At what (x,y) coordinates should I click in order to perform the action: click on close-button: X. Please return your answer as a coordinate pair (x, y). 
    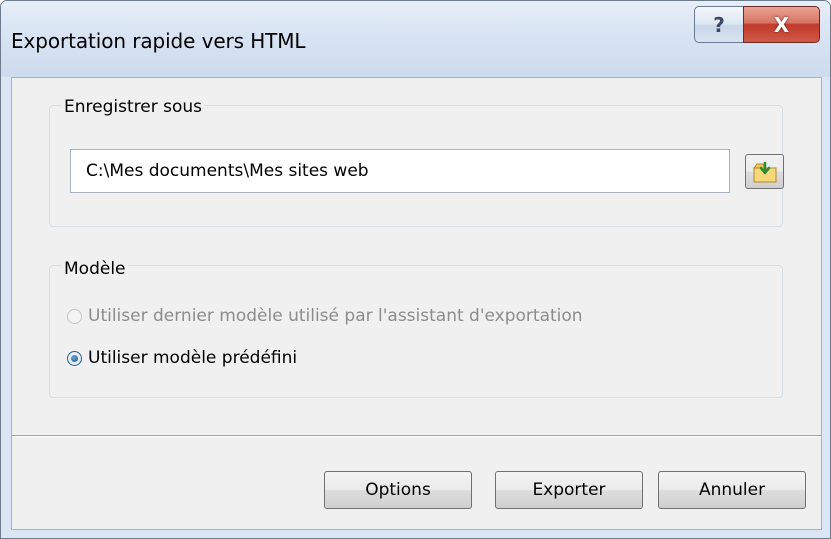
    Looking at the image, I should click on (781, 24).